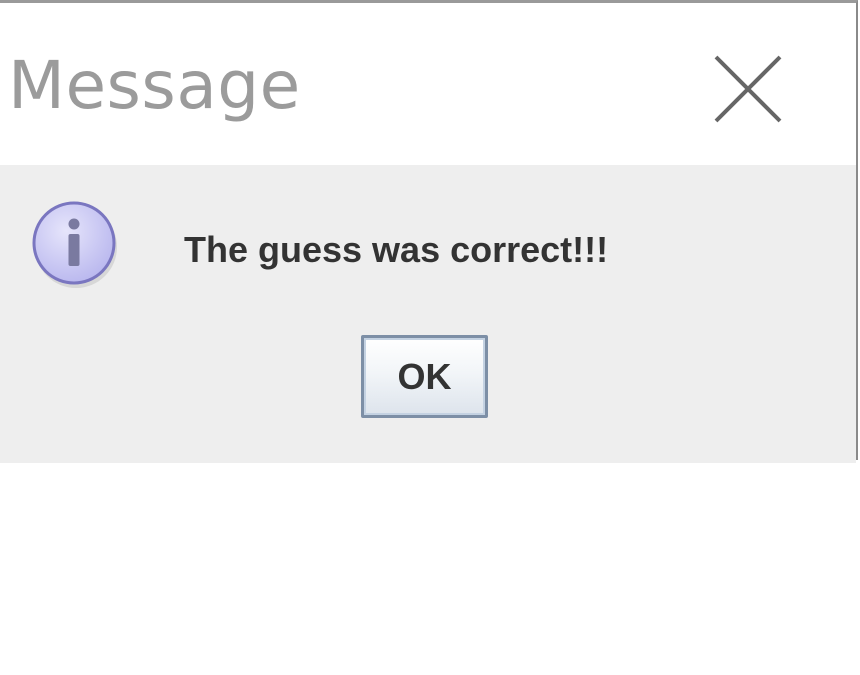  I want to click on info-icon, so click(76, 245).